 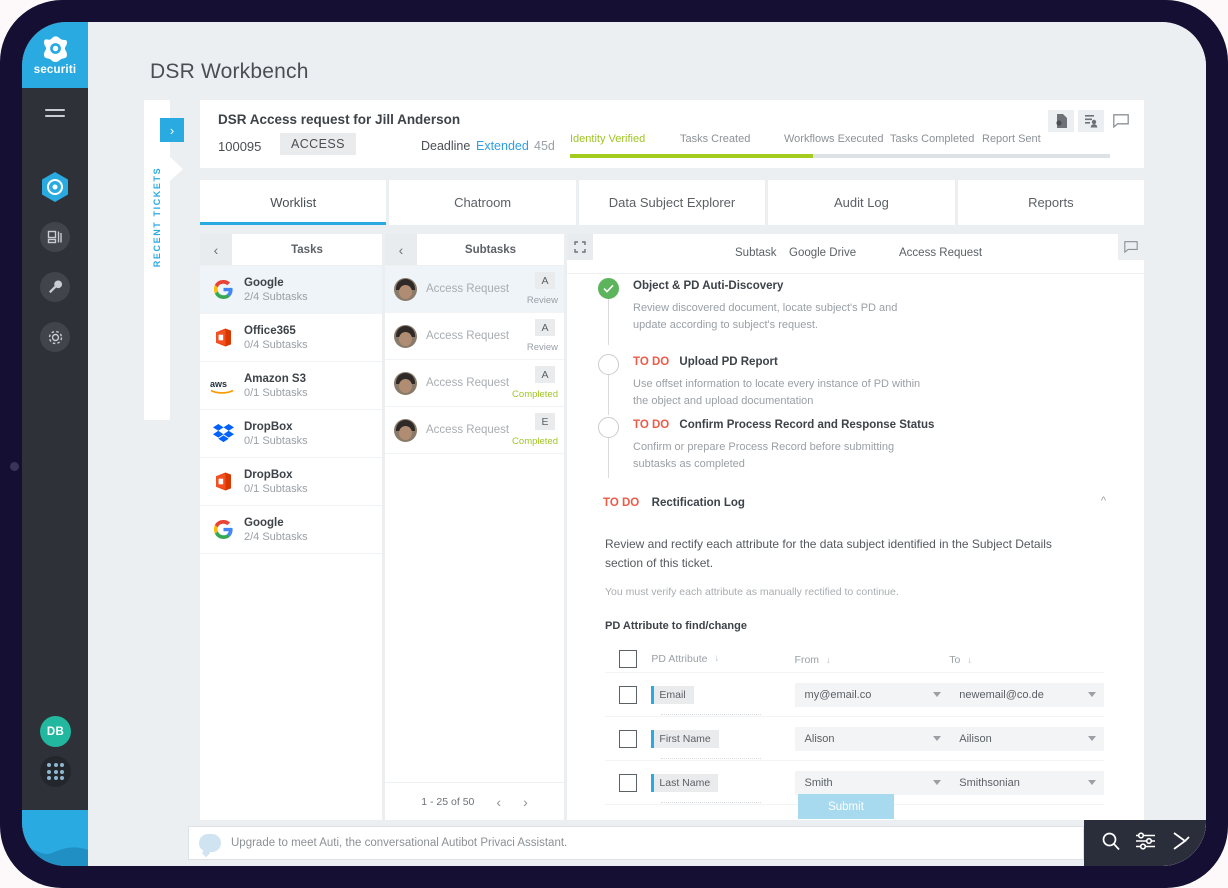 What do you see at coordinates (502, 146) in the screenshot?
I see `deadline-state-link: Extended` at bounding box center [502, 146].